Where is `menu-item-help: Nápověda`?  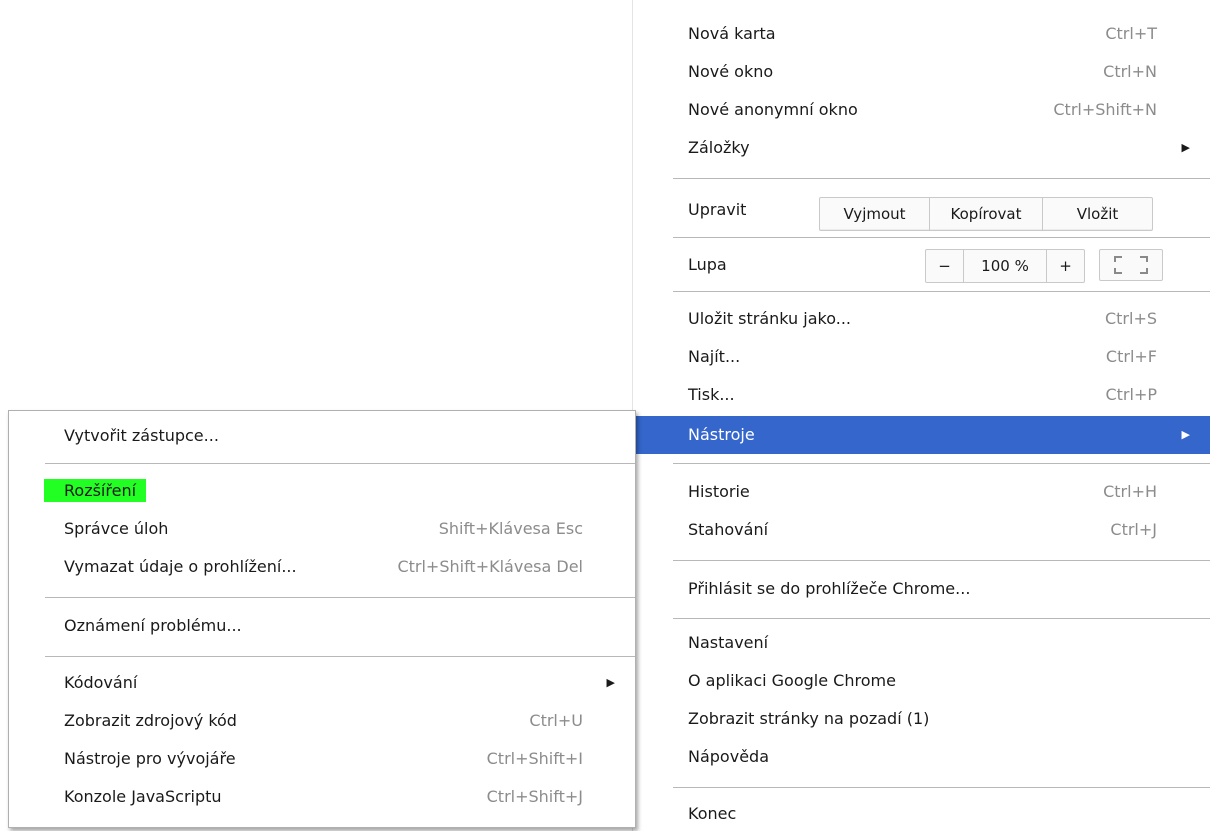 menu-item-help: Nápověda is located at coordinates (921, 757).